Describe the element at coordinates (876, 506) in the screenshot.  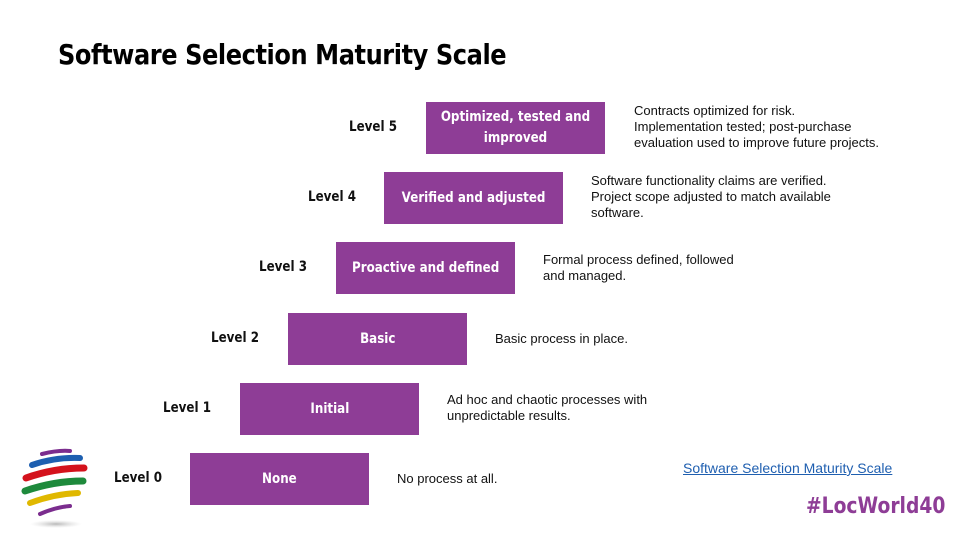
I see `event-hashtag: #LocWorld40` at that location.